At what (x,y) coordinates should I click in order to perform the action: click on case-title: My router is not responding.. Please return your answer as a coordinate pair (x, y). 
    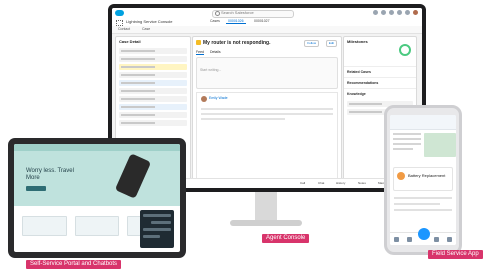
    Looking at the image, I should click on (237, 43).